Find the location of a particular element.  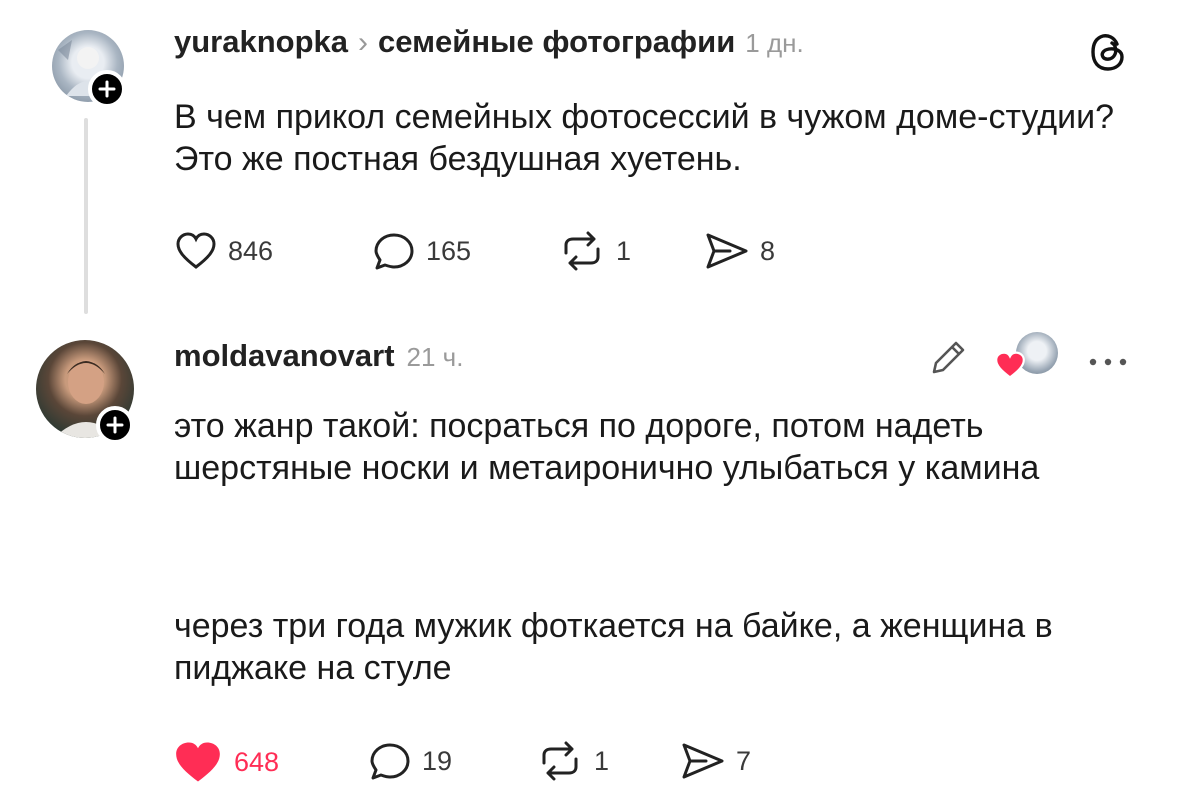

like-button: 846 is located at coordinates (223, 251).